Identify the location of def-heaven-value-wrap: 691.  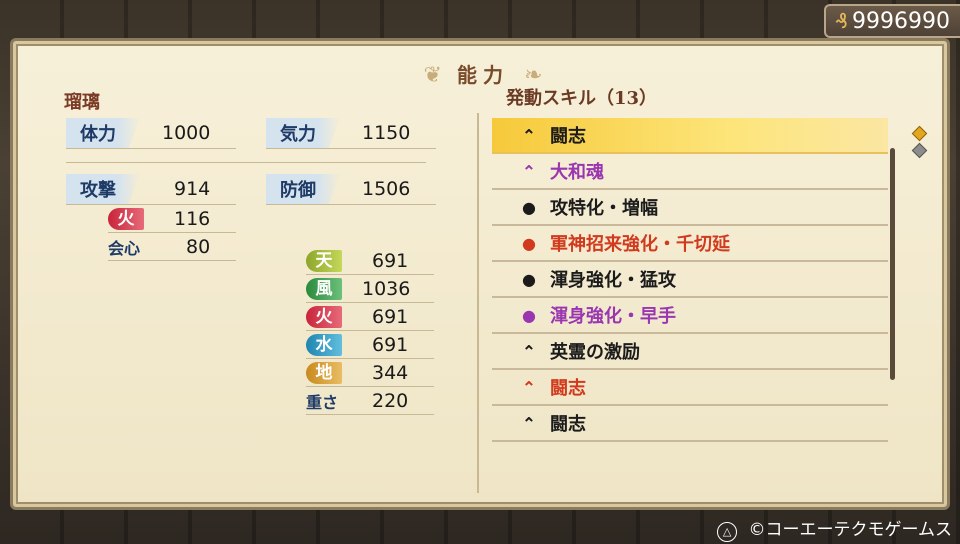
(390, 261).